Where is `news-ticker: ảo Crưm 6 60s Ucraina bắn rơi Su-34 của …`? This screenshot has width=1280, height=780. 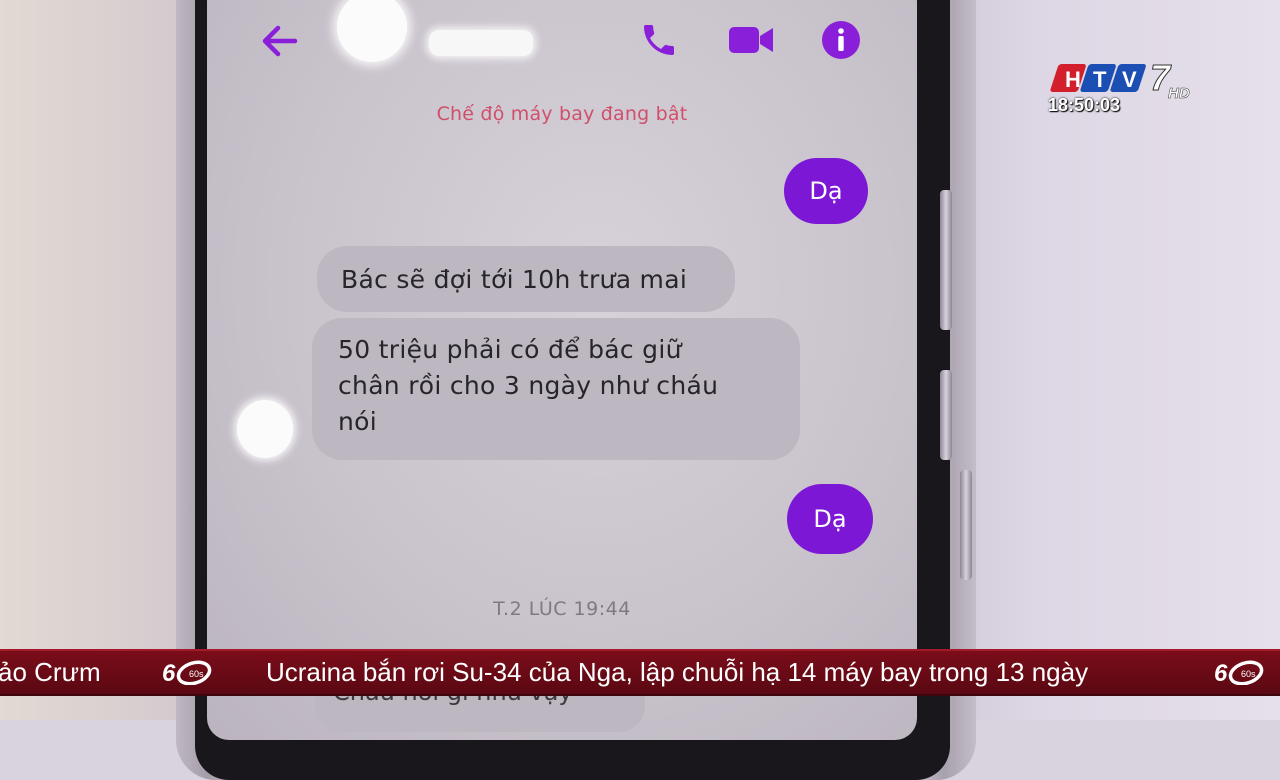 news-ticker: ảo Crưm 6 60s Ucraina bắn rơi Su-34 của … is located at coordinates (640, 672).